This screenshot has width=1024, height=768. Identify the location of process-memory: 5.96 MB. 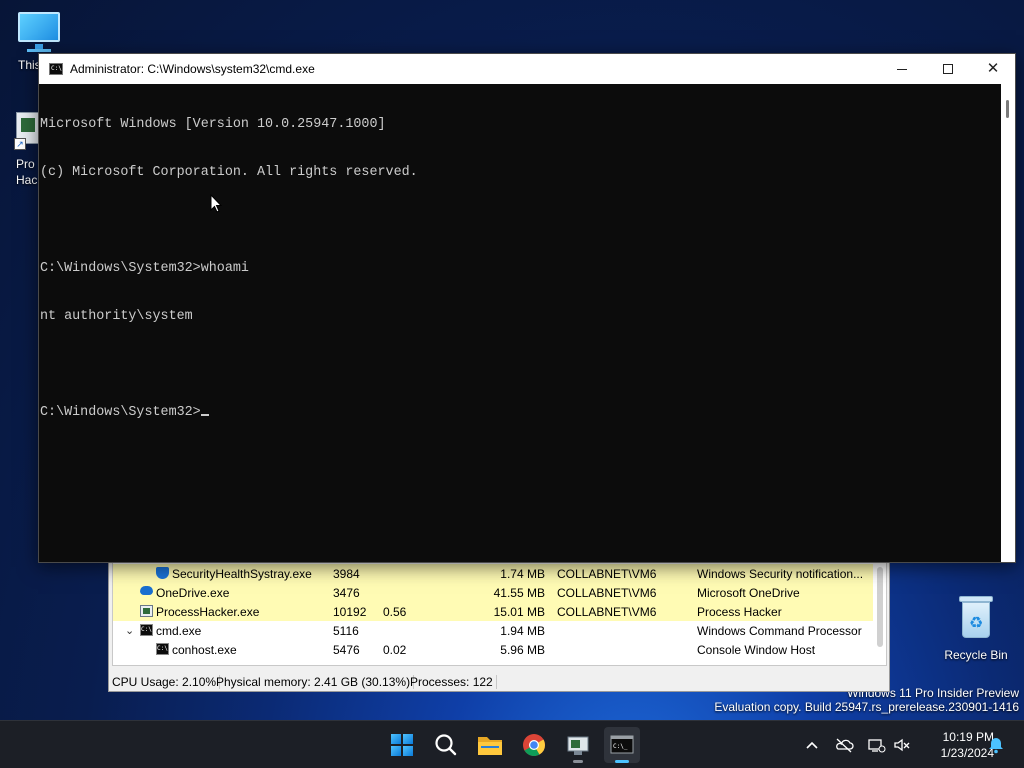
(522, 650).